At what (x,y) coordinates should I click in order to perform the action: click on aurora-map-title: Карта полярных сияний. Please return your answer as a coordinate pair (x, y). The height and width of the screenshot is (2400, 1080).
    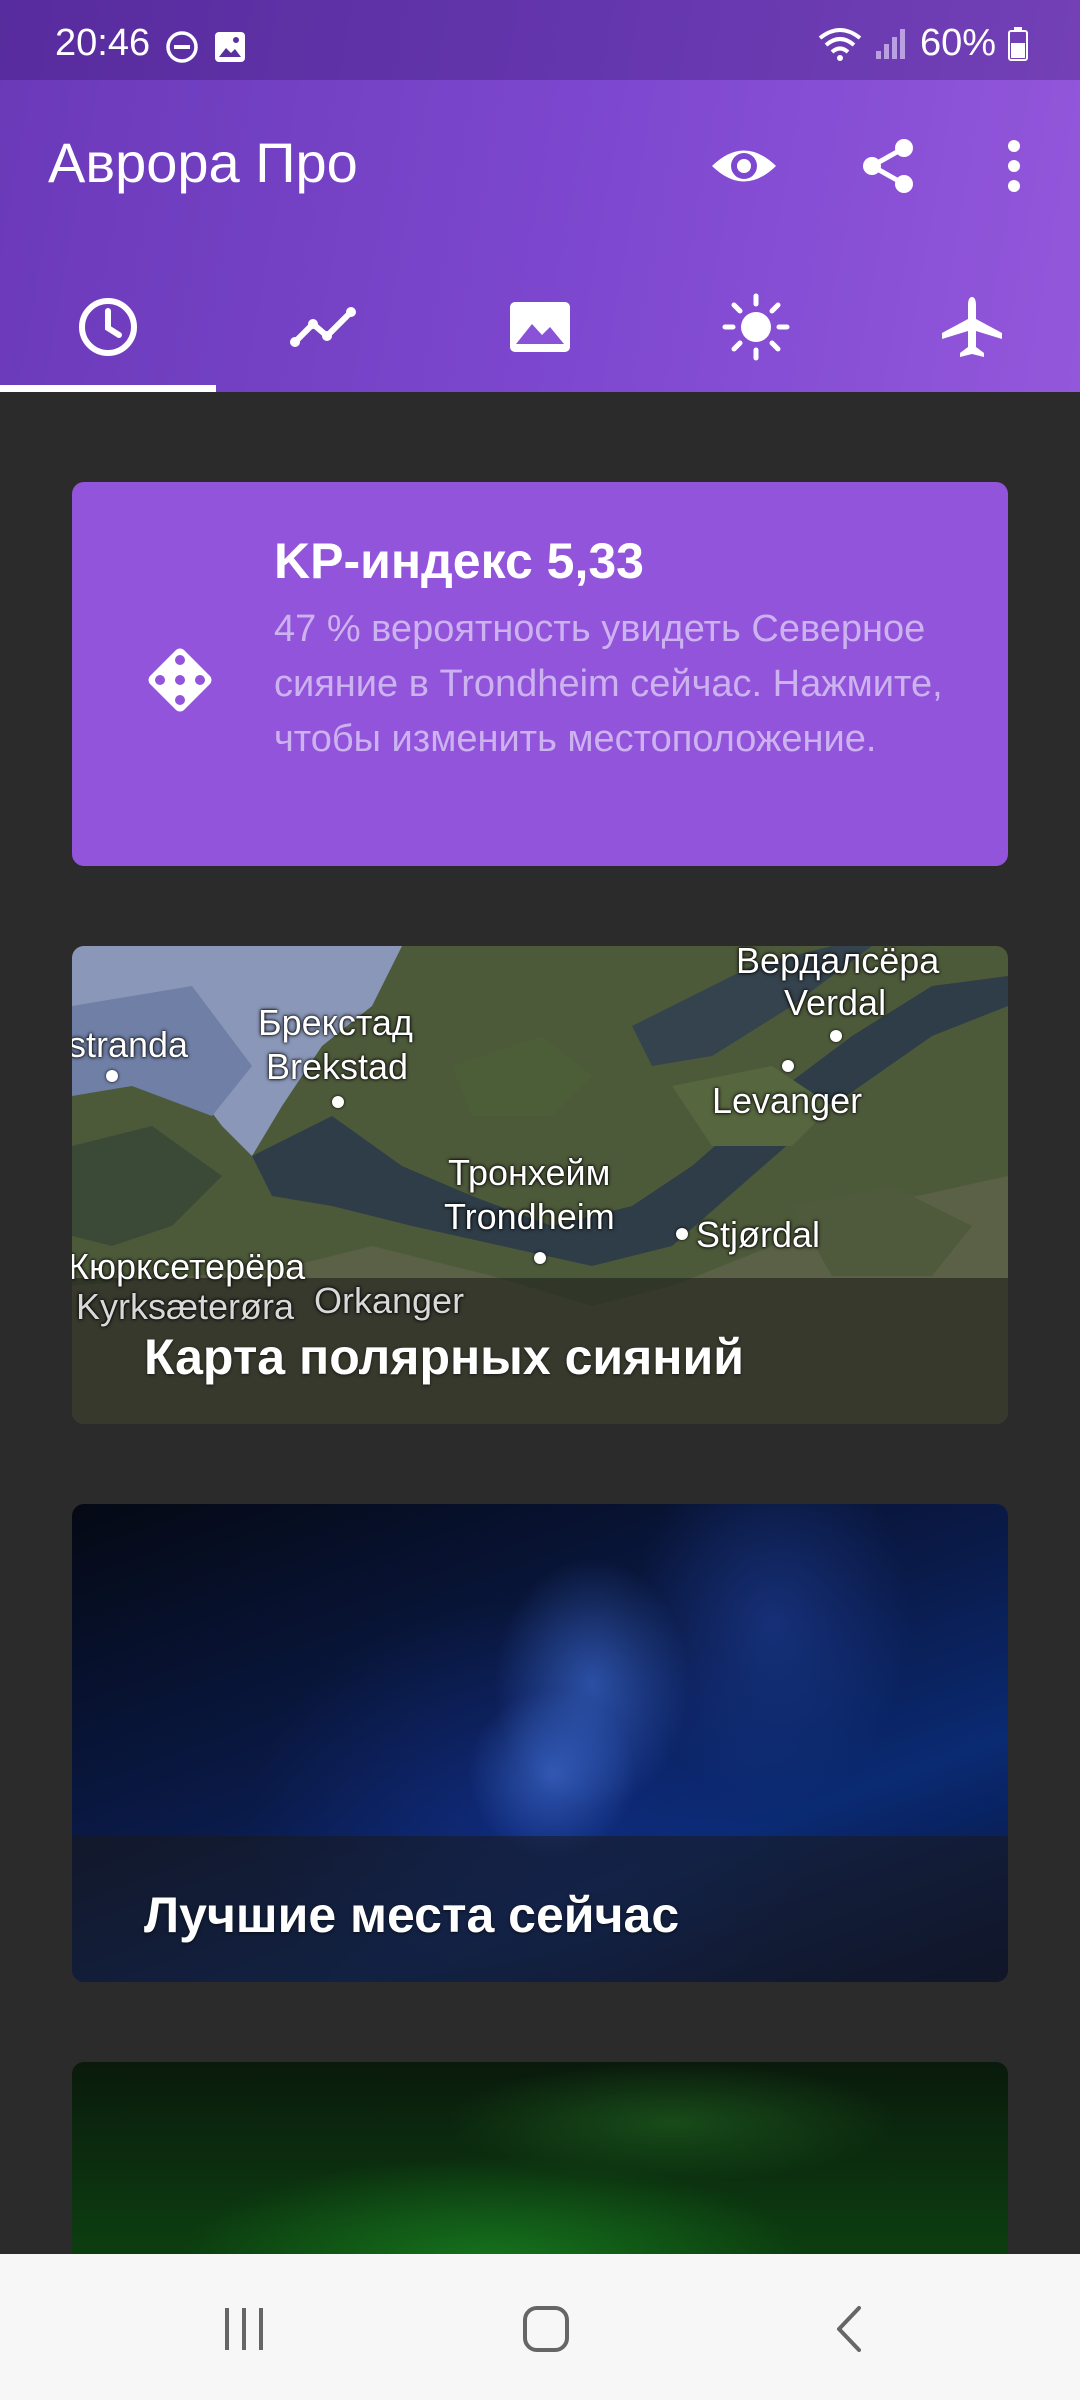
    Looking at the image, I should click on (444, 1357).